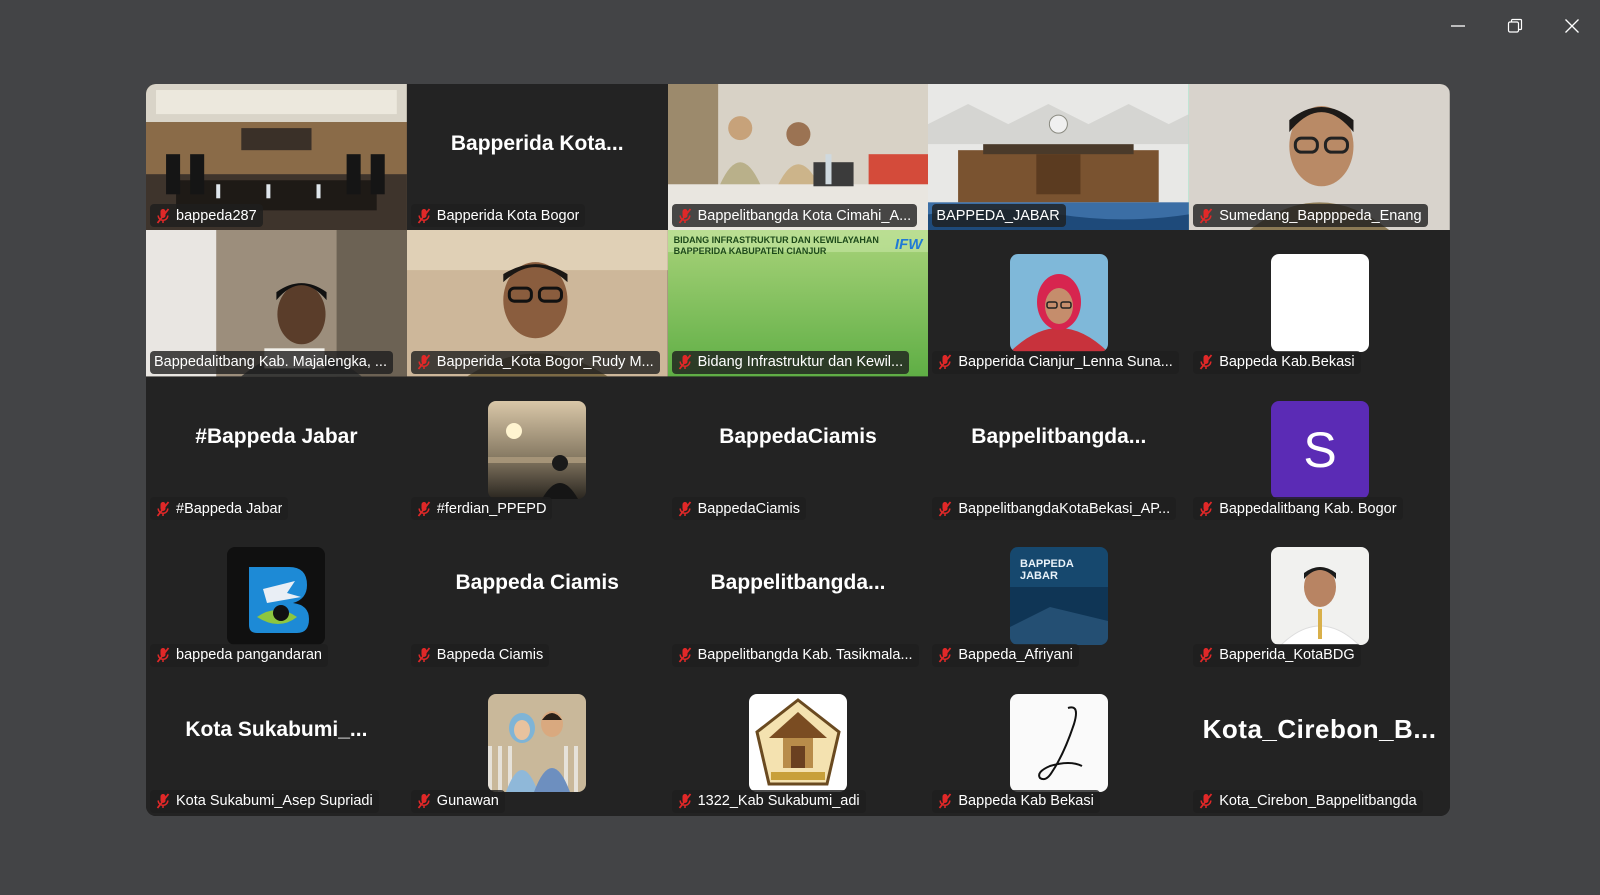 The width and height of the screenshot is (1600, 895). I want to click on participant-tile: BappedaCiamis BappedaCiamis, so click(798, 450).